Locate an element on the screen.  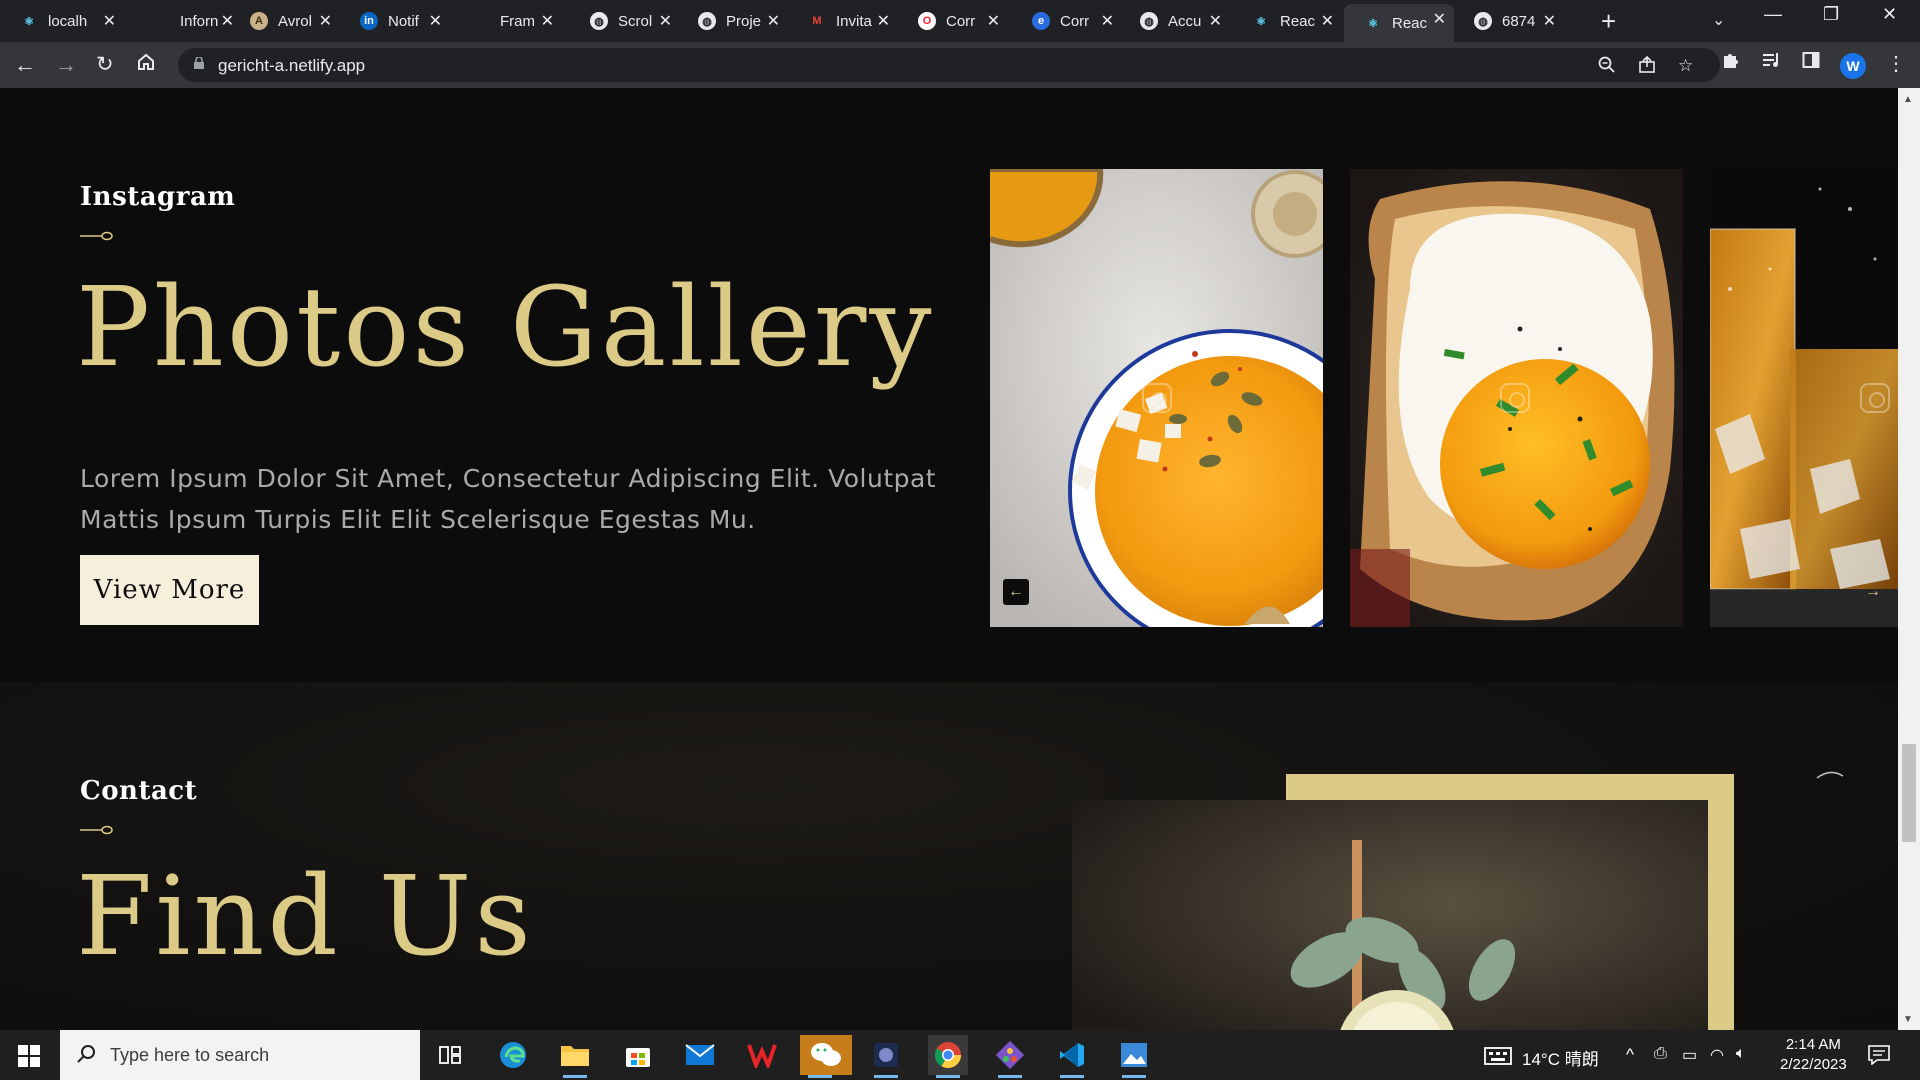
browser-tab: e Corr ✕ is located at coordinates (1067, 21).